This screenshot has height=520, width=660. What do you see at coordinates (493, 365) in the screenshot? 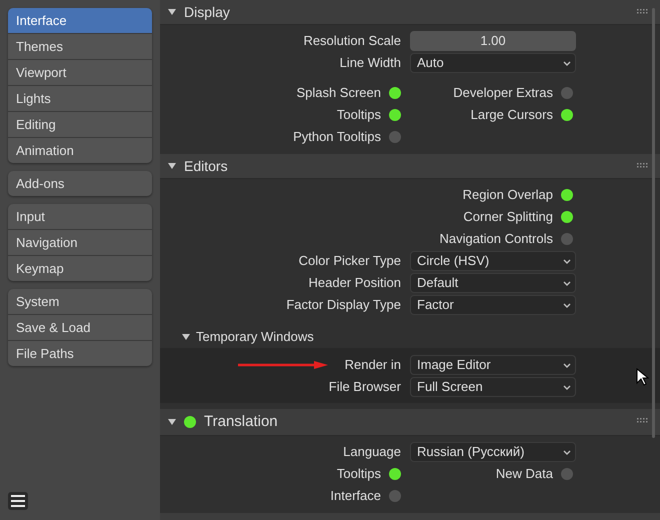
I see `dropdown: Image Editor` at bounding box center [493, 365].